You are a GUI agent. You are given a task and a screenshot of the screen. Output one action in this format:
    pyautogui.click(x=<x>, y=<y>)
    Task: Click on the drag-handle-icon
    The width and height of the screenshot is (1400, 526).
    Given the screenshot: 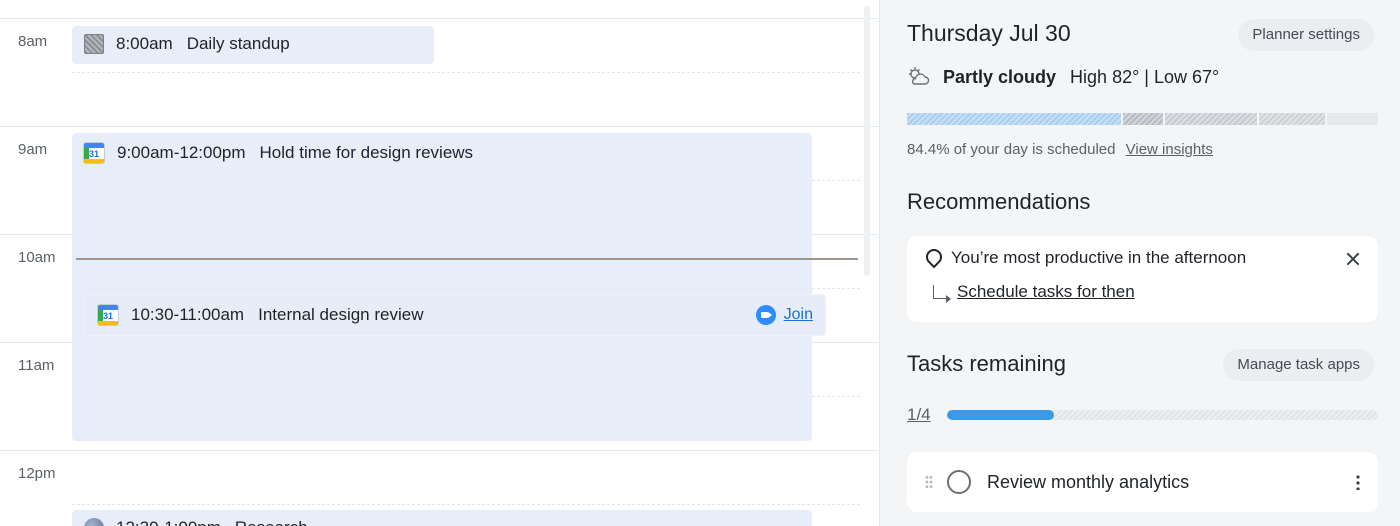 What is the action you would take?
    pyautogui.click(x=929, y=482)
    